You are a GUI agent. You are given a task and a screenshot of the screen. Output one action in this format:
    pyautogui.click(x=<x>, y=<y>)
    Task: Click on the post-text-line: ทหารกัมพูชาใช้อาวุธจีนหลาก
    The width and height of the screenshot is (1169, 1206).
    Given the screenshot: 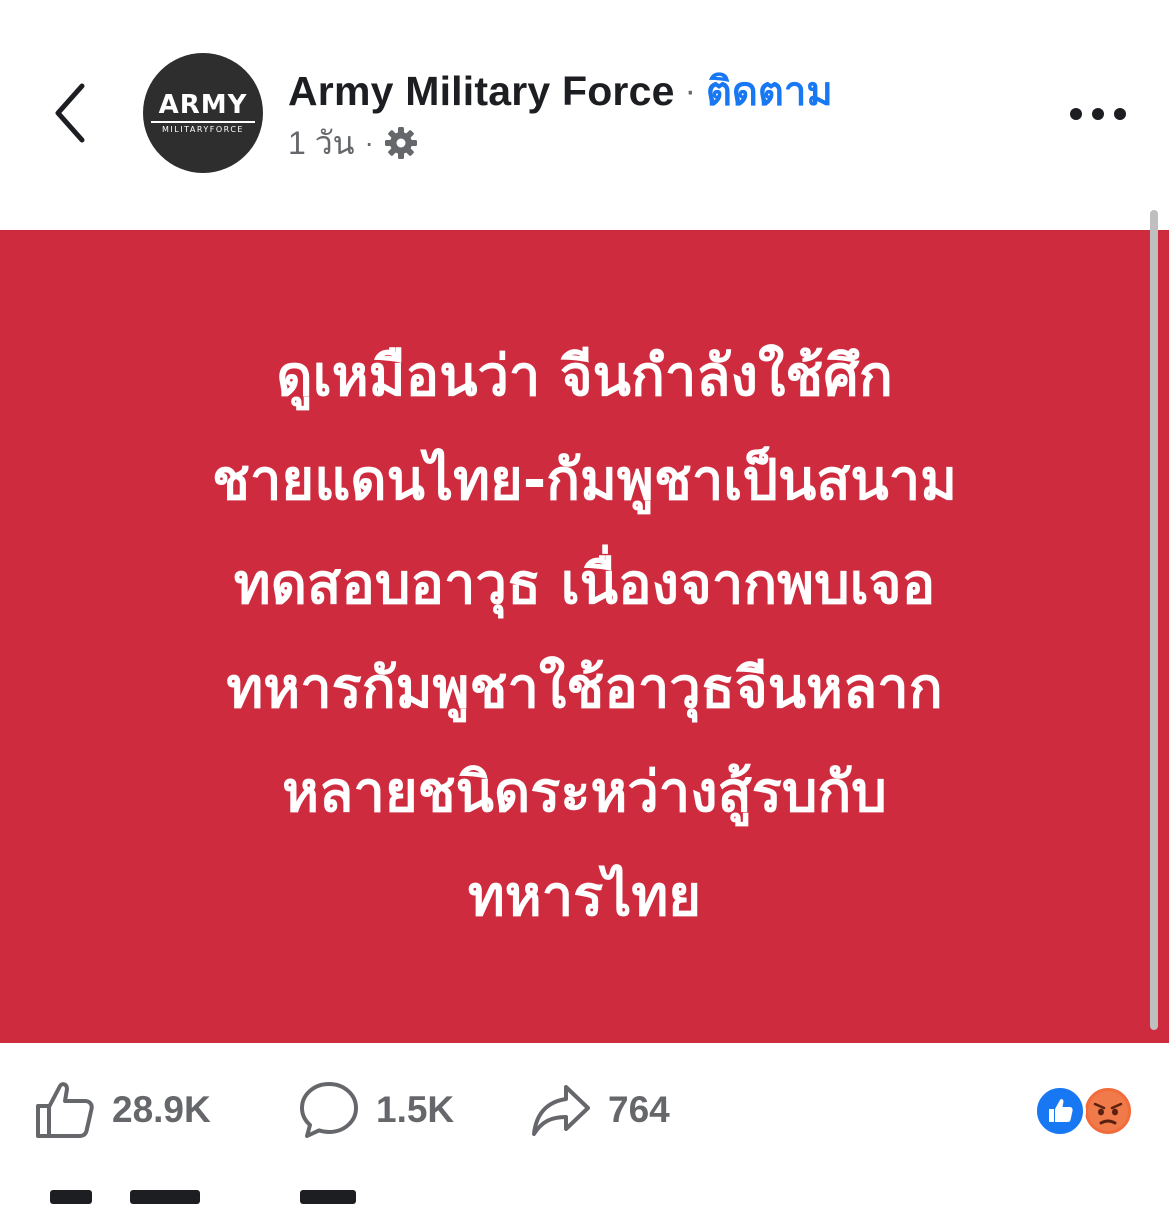 What is the action you would take?
    pyautogui.click(x=584, y=688)
    